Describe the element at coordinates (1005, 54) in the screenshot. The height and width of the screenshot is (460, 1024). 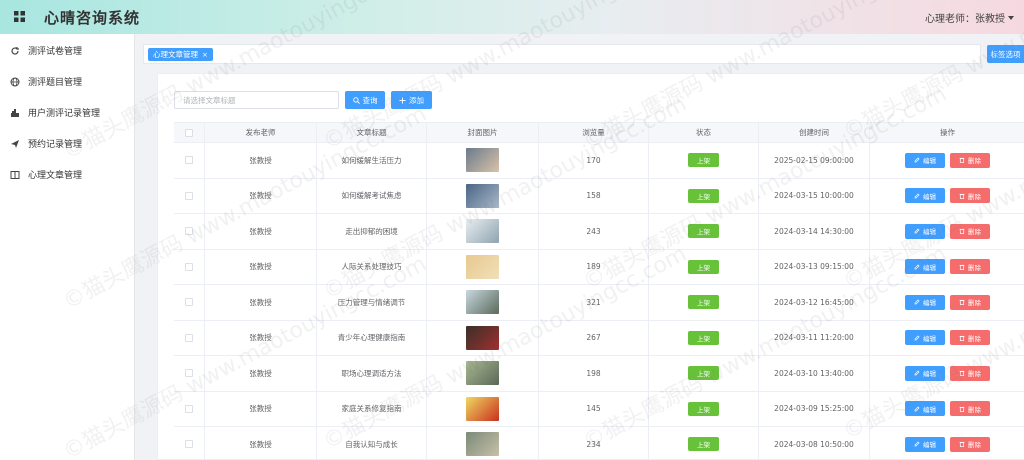
I see `tag-options-button: 标签选项` at that location.